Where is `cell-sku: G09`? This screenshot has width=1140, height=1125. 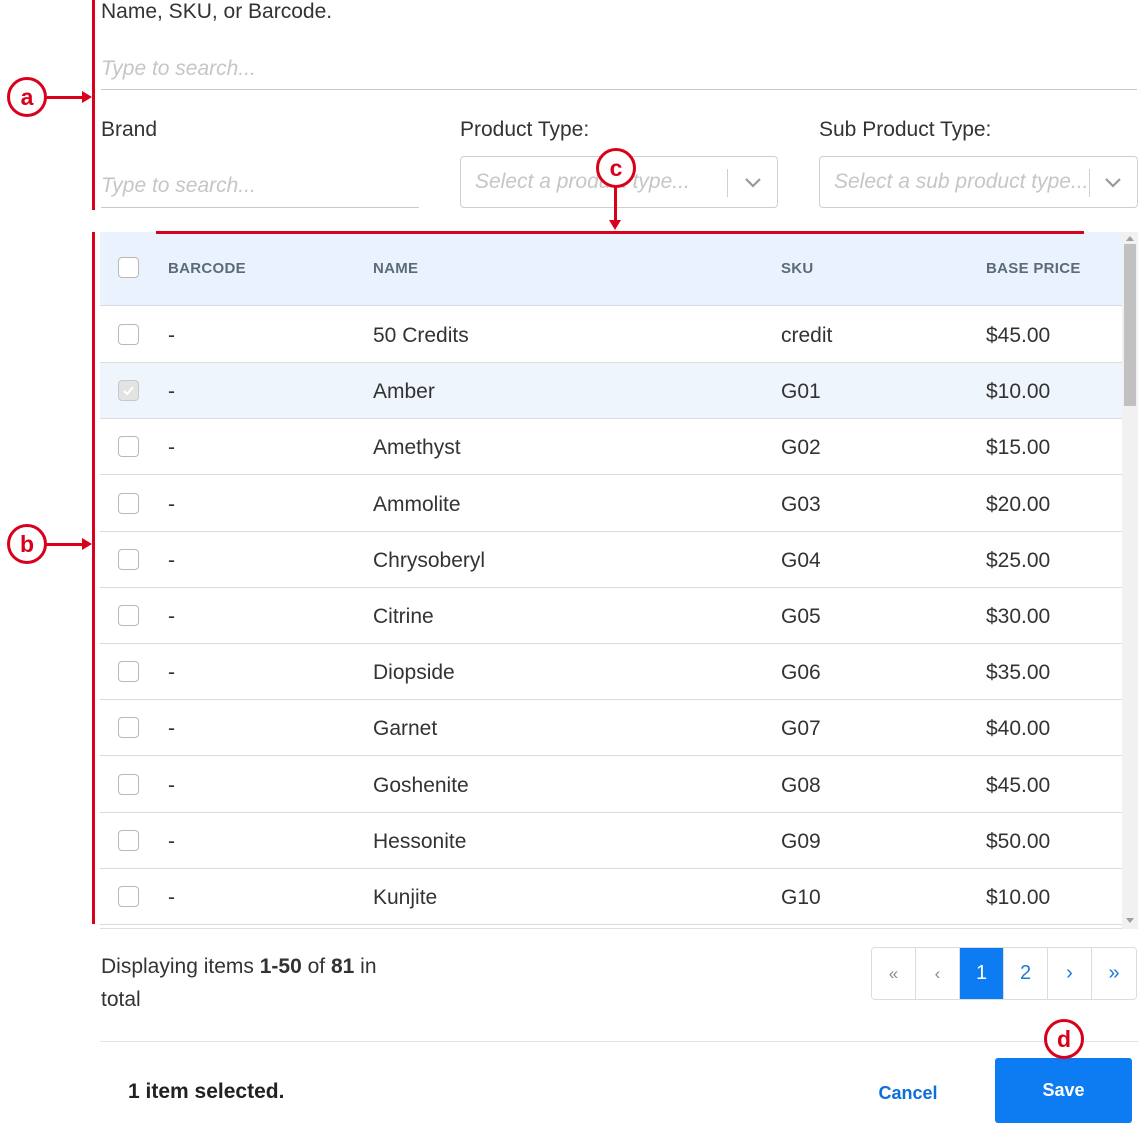
cell-sku: G09 is located at coordinates (801, 841).